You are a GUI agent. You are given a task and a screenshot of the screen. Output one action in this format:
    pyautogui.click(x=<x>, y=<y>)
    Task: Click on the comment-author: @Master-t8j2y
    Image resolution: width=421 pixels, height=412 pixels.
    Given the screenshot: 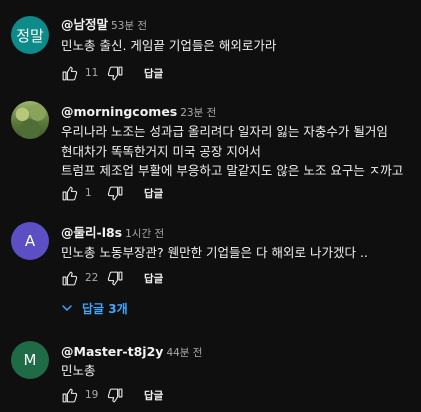 What is the action you would take?
    pyautogui.click(x=112, y=351)
    